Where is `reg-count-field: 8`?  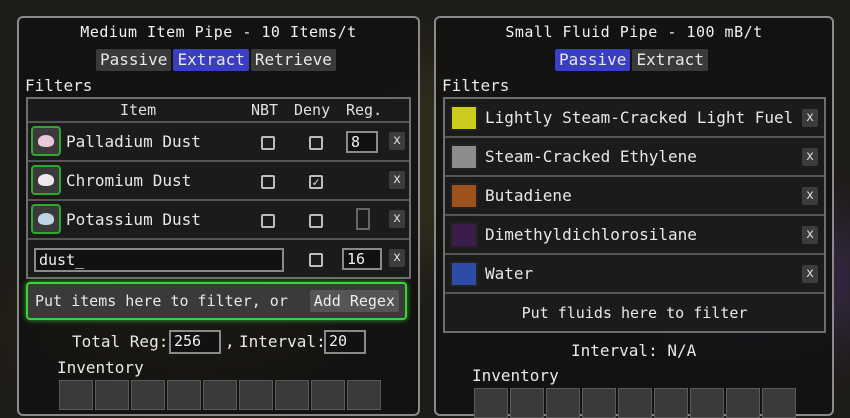 reg-count-field: 8 is located at coordinates (362, 142).